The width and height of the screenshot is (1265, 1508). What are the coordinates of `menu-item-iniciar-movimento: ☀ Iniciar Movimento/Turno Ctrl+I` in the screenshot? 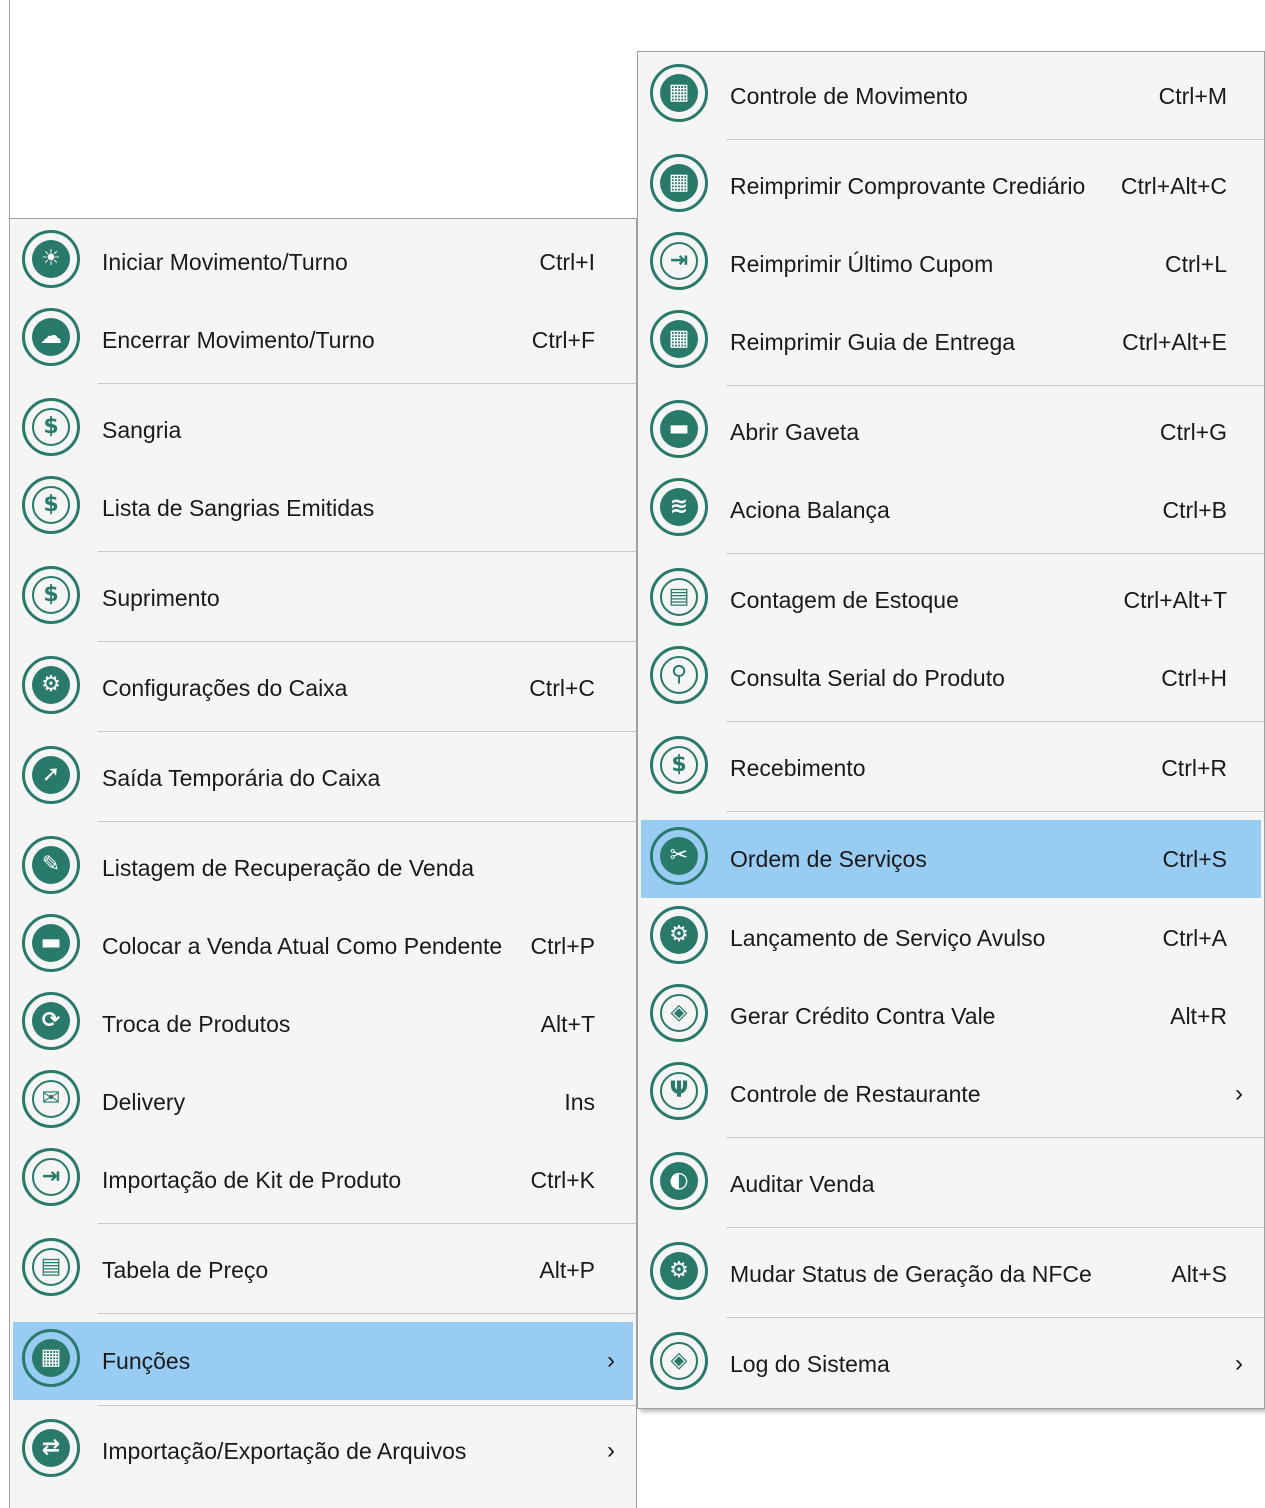 It's located at (323, 262).